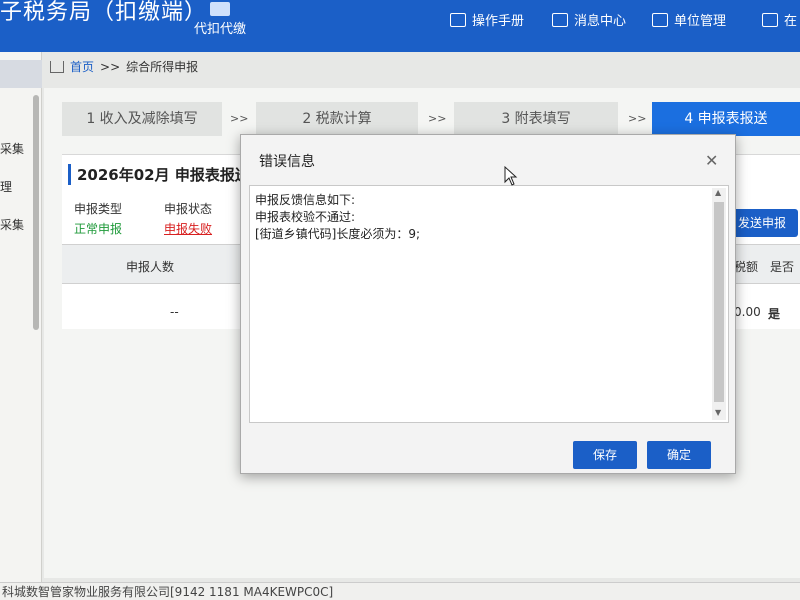 The image size is (800, 600). What do you see at coordinates (287, 162) in the screenshot?
I see `dialog-title: 错误信息` at bounding box center [287, 162].